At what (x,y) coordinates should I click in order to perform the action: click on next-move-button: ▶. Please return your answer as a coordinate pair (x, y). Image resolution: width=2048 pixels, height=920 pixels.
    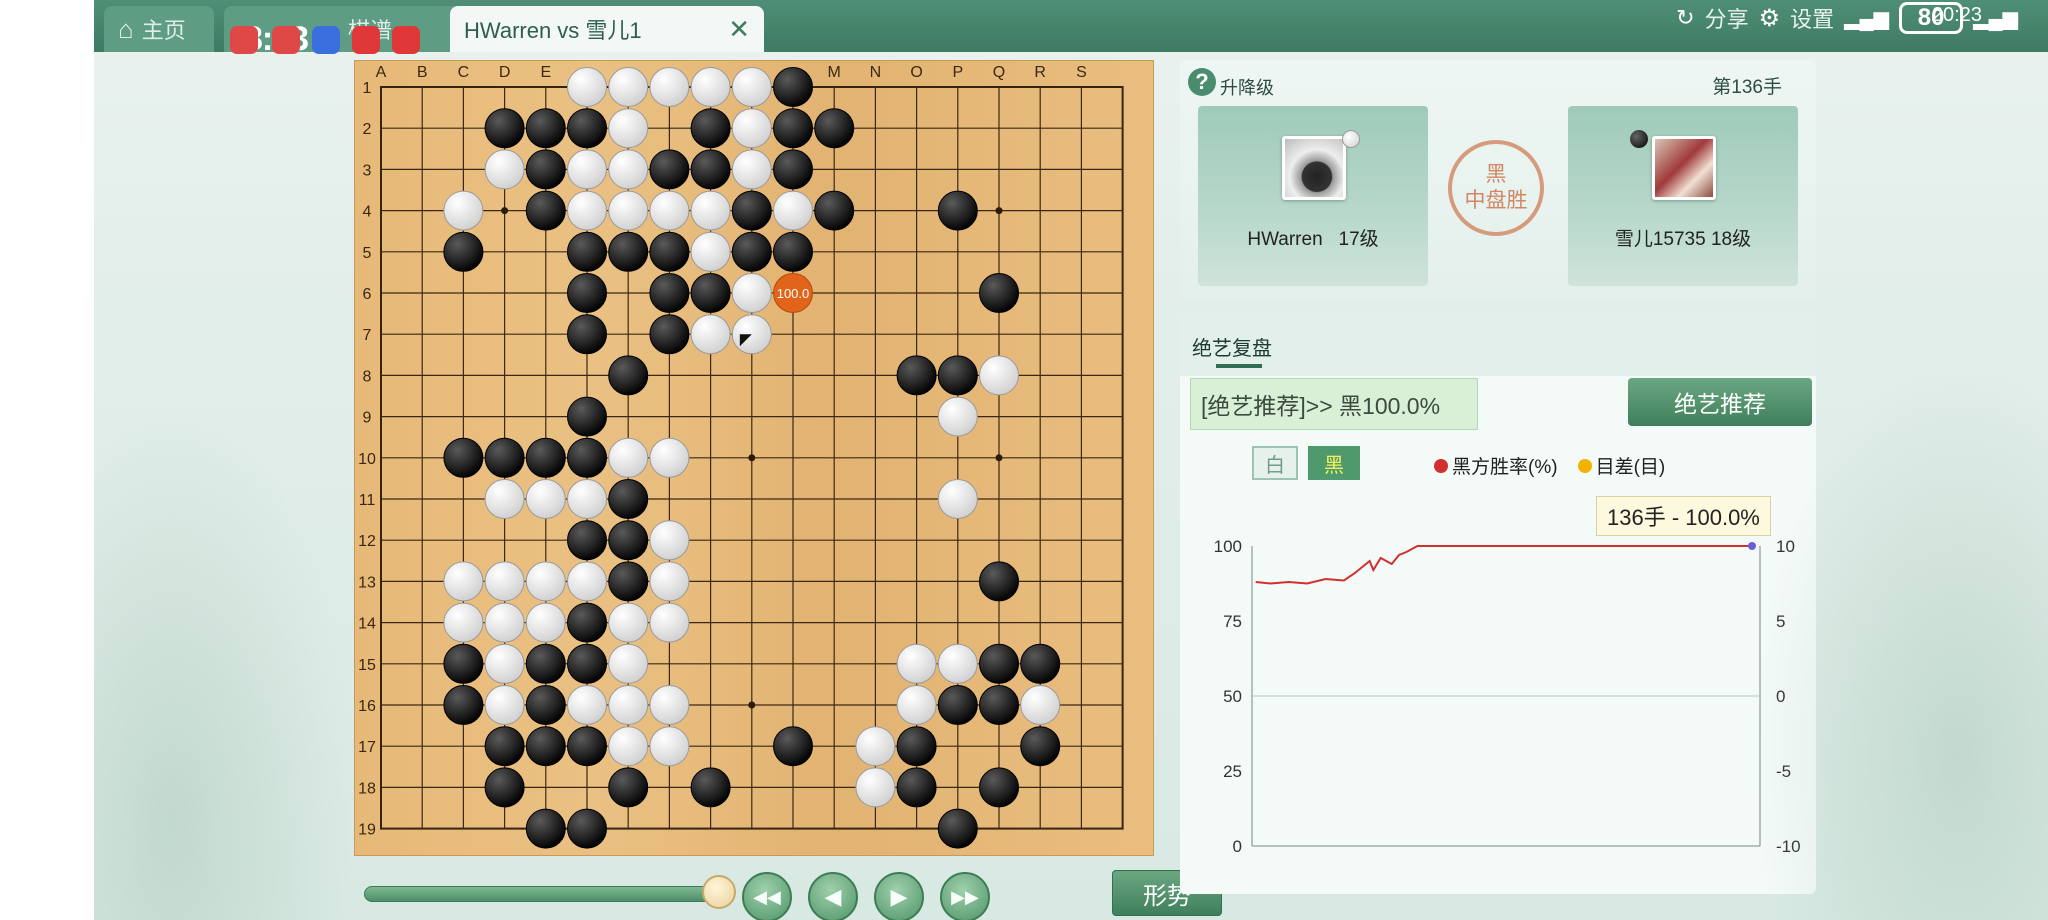
    Looking at the image, I should click on (899, 896).